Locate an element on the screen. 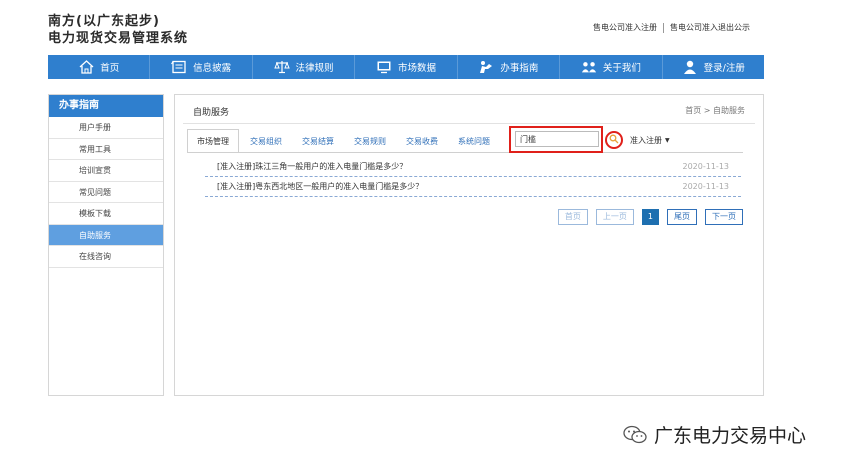 The height and width of the screenshot is (469, 848). nav-about-label: 关于我们 is located at coordinates (621, 68).